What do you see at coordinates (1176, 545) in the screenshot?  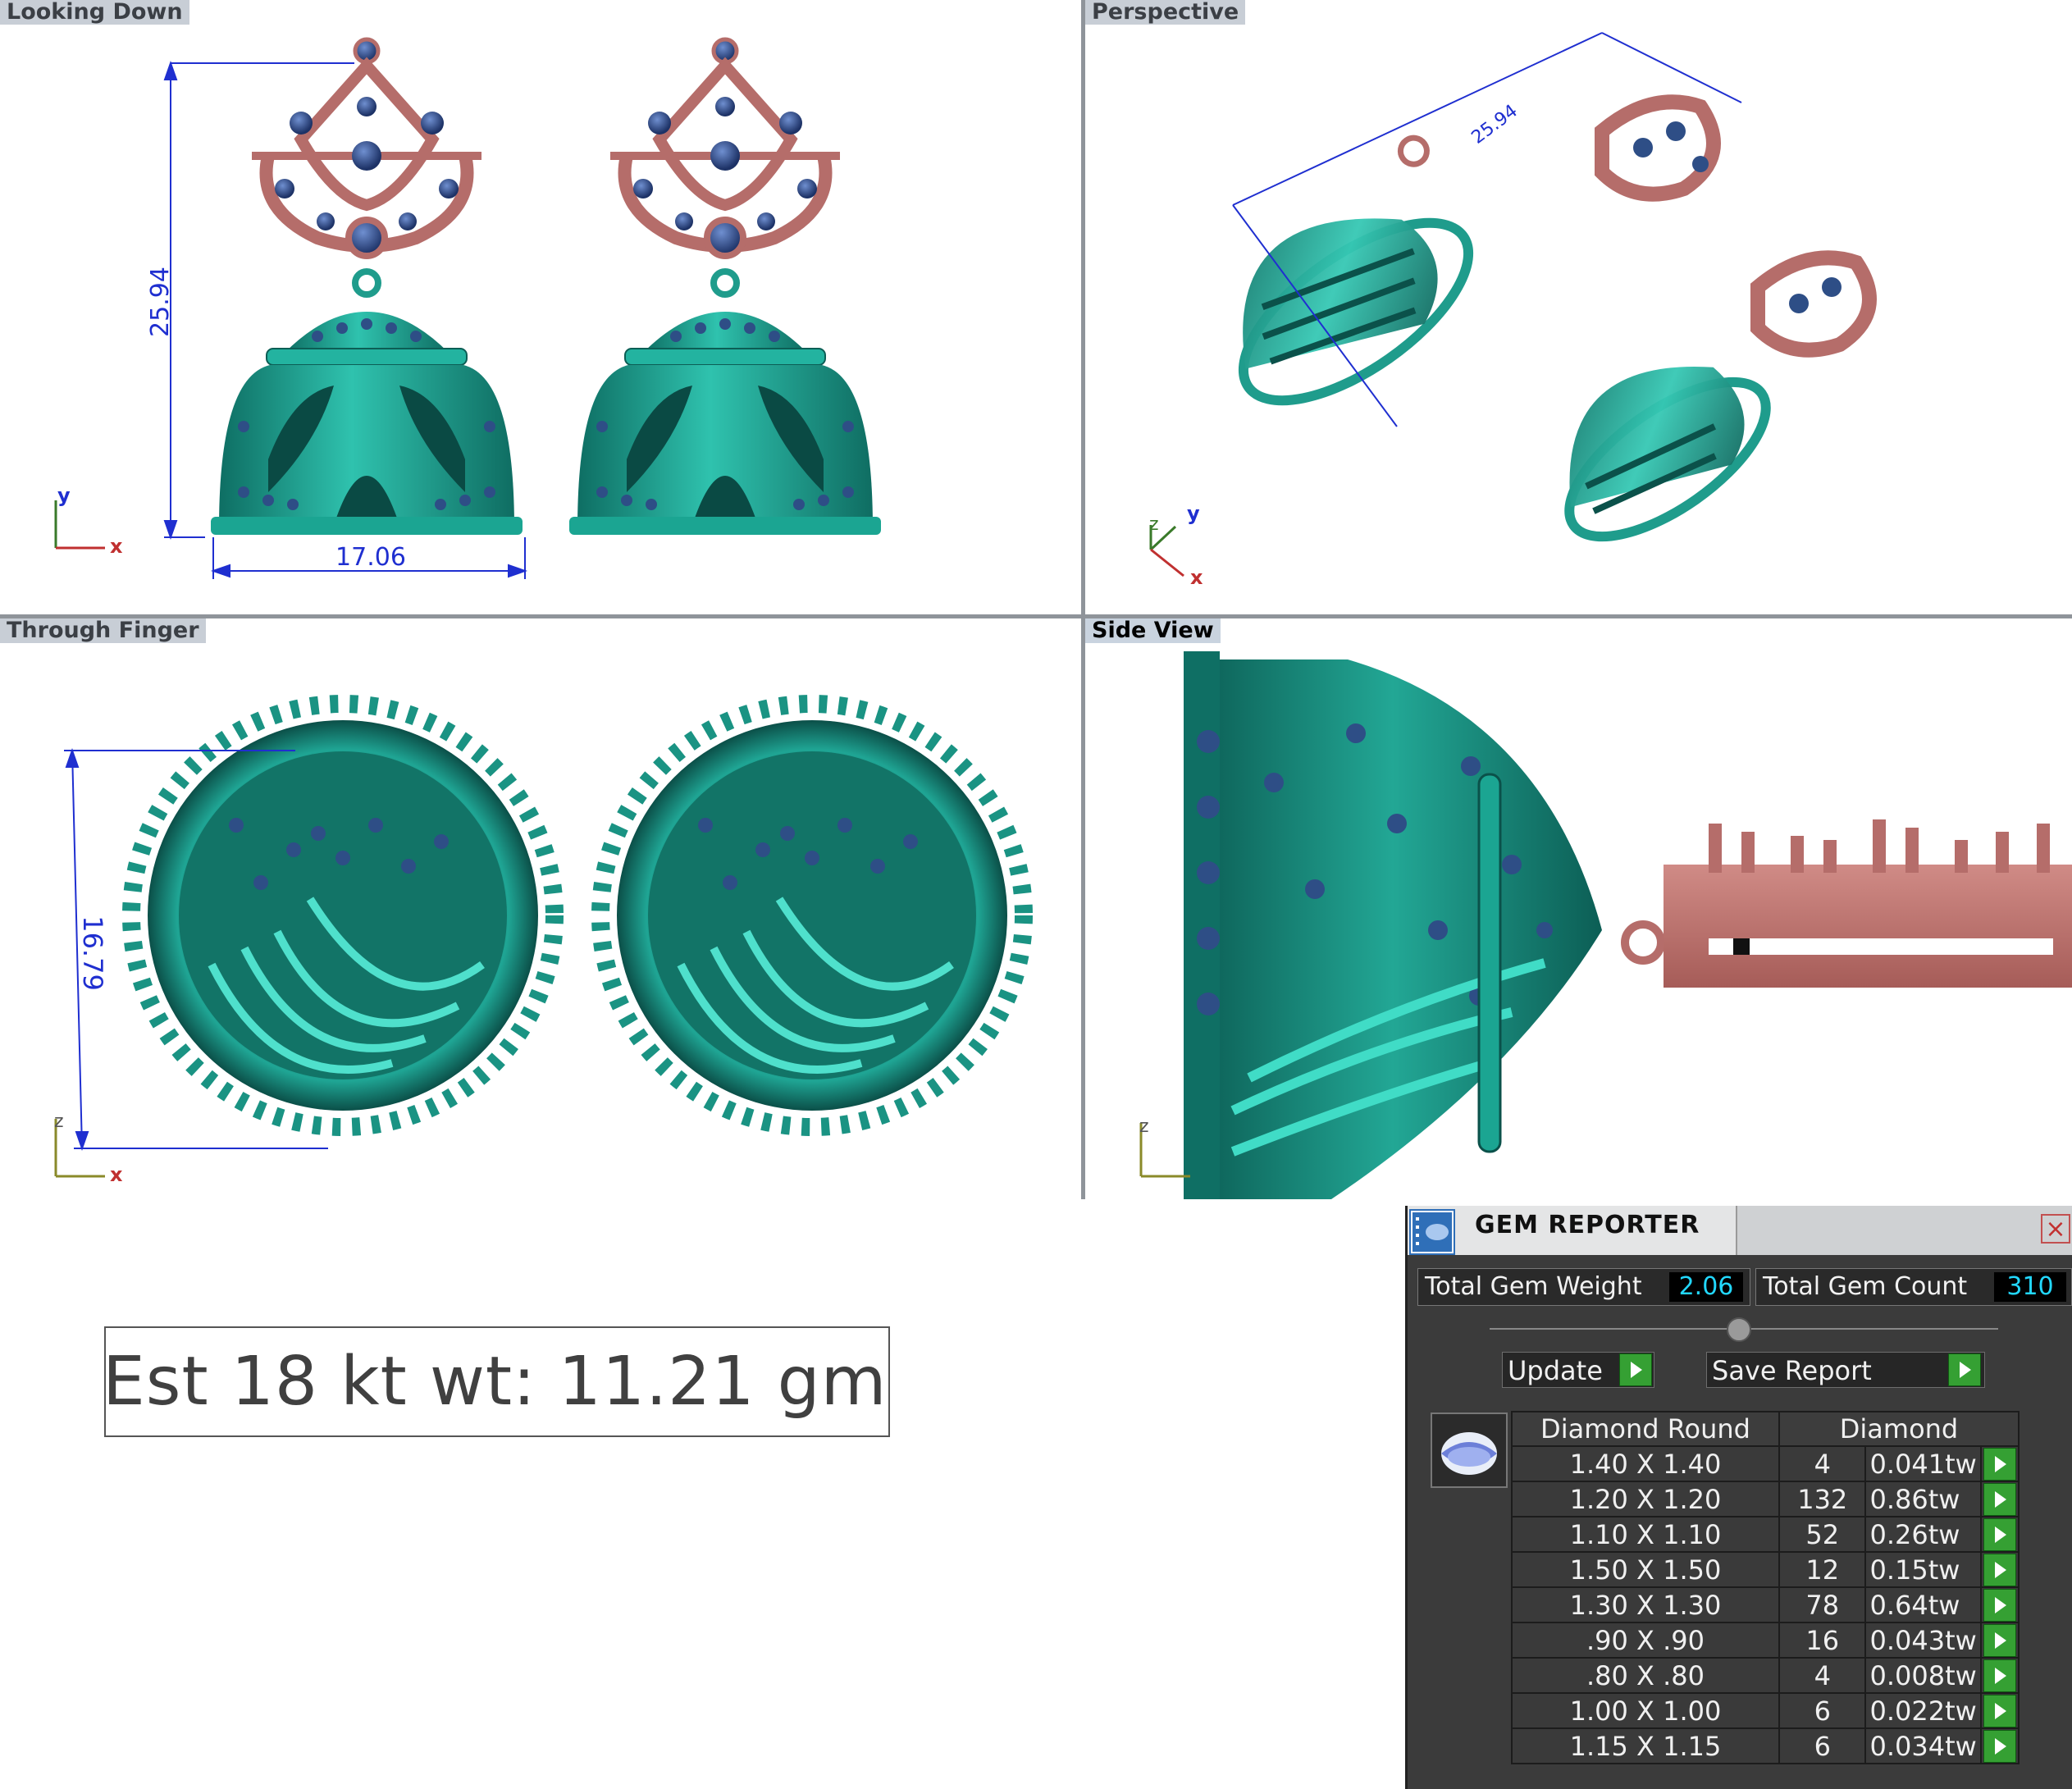 I see `axis-icon: z y x` at bounding box center [1176, 545].